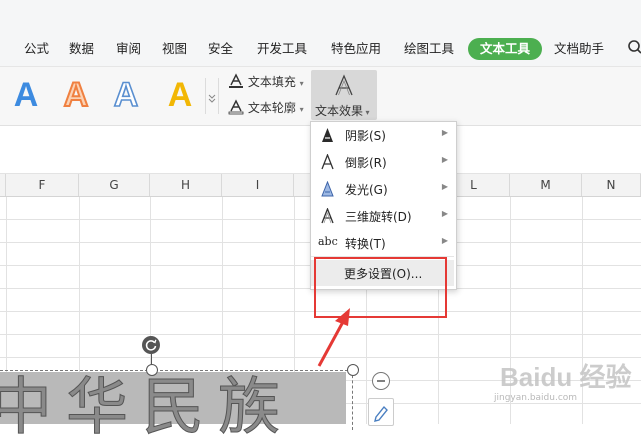  Describe the element at coordinates (174, 49) in the screenshot. I see `tab-view: 视图` at that location.